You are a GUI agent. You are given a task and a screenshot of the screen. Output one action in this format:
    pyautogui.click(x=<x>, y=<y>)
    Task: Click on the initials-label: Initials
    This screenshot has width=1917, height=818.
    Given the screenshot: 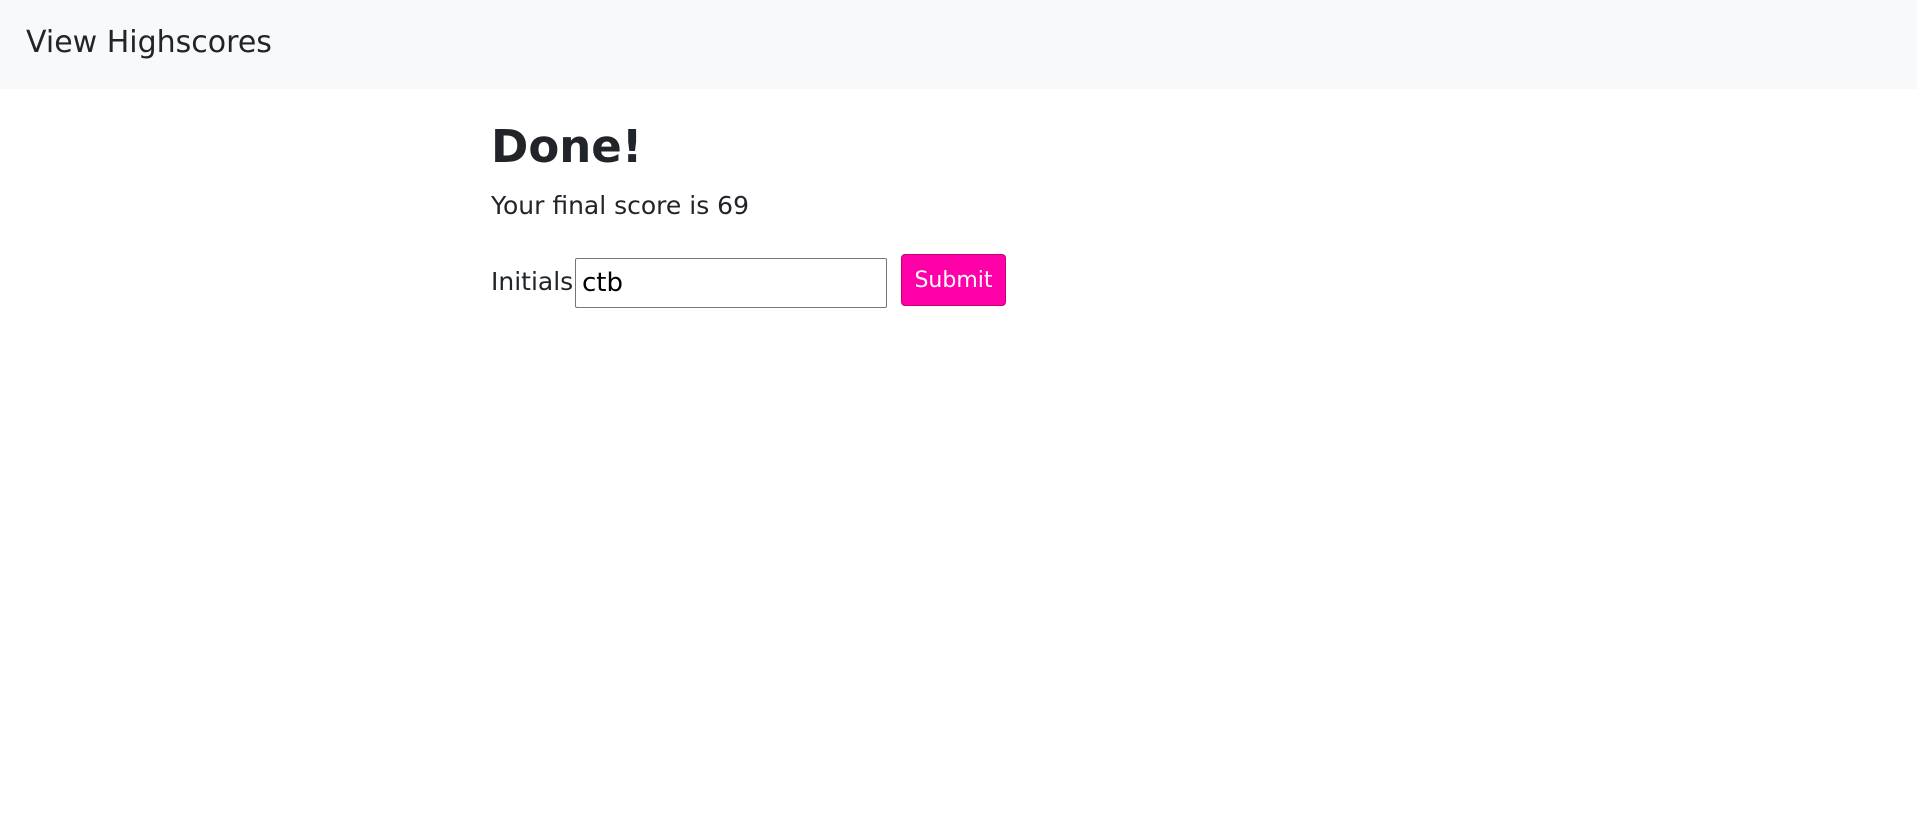 What is the action you would take?
    pyautogui.click(x=532, y=281)
    